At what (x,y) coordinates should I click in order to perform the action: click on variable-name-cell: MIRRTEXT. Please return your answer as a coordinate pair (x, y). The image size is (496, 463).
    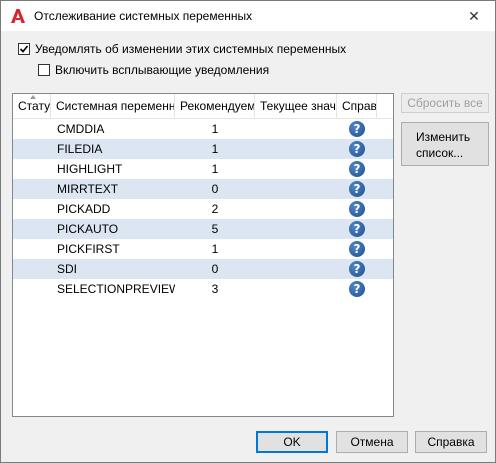
    Looking at the image, I should click on (88, 189).